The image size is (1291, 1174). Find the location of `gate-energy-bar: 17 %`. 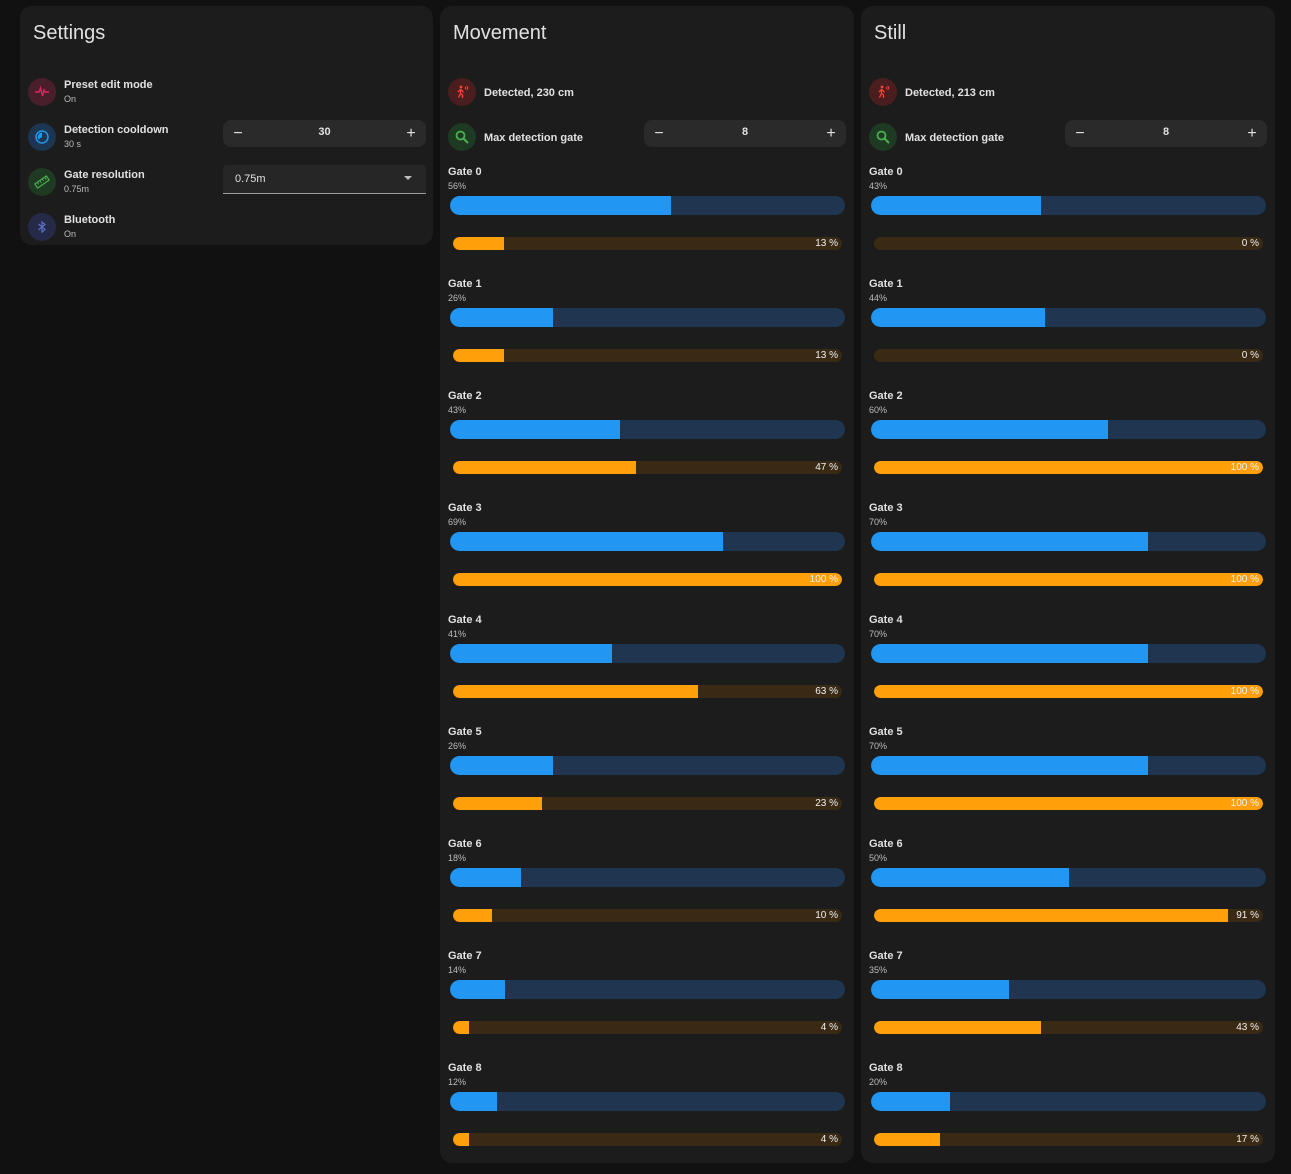

gate-energy-bar: 17 % is located at coordinates (1068, 1139).